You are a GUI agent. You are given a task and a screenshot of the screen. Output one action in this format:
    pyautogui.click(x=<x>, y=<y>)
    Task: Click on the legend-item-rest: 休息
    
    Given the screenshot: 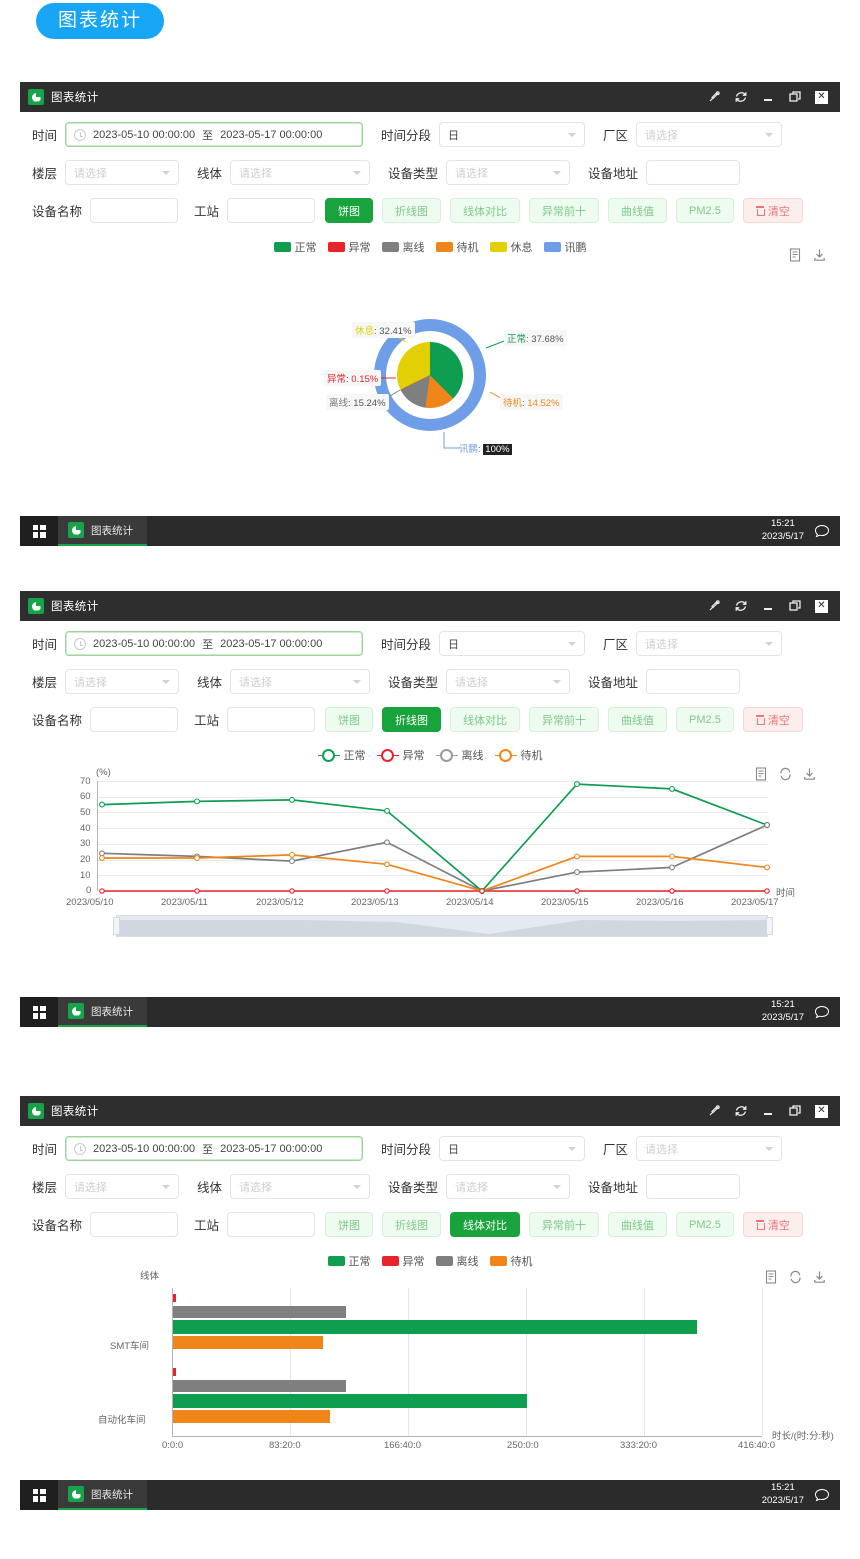 What is the action you would take?
    pyautogui.click(x=511, y=247)
    